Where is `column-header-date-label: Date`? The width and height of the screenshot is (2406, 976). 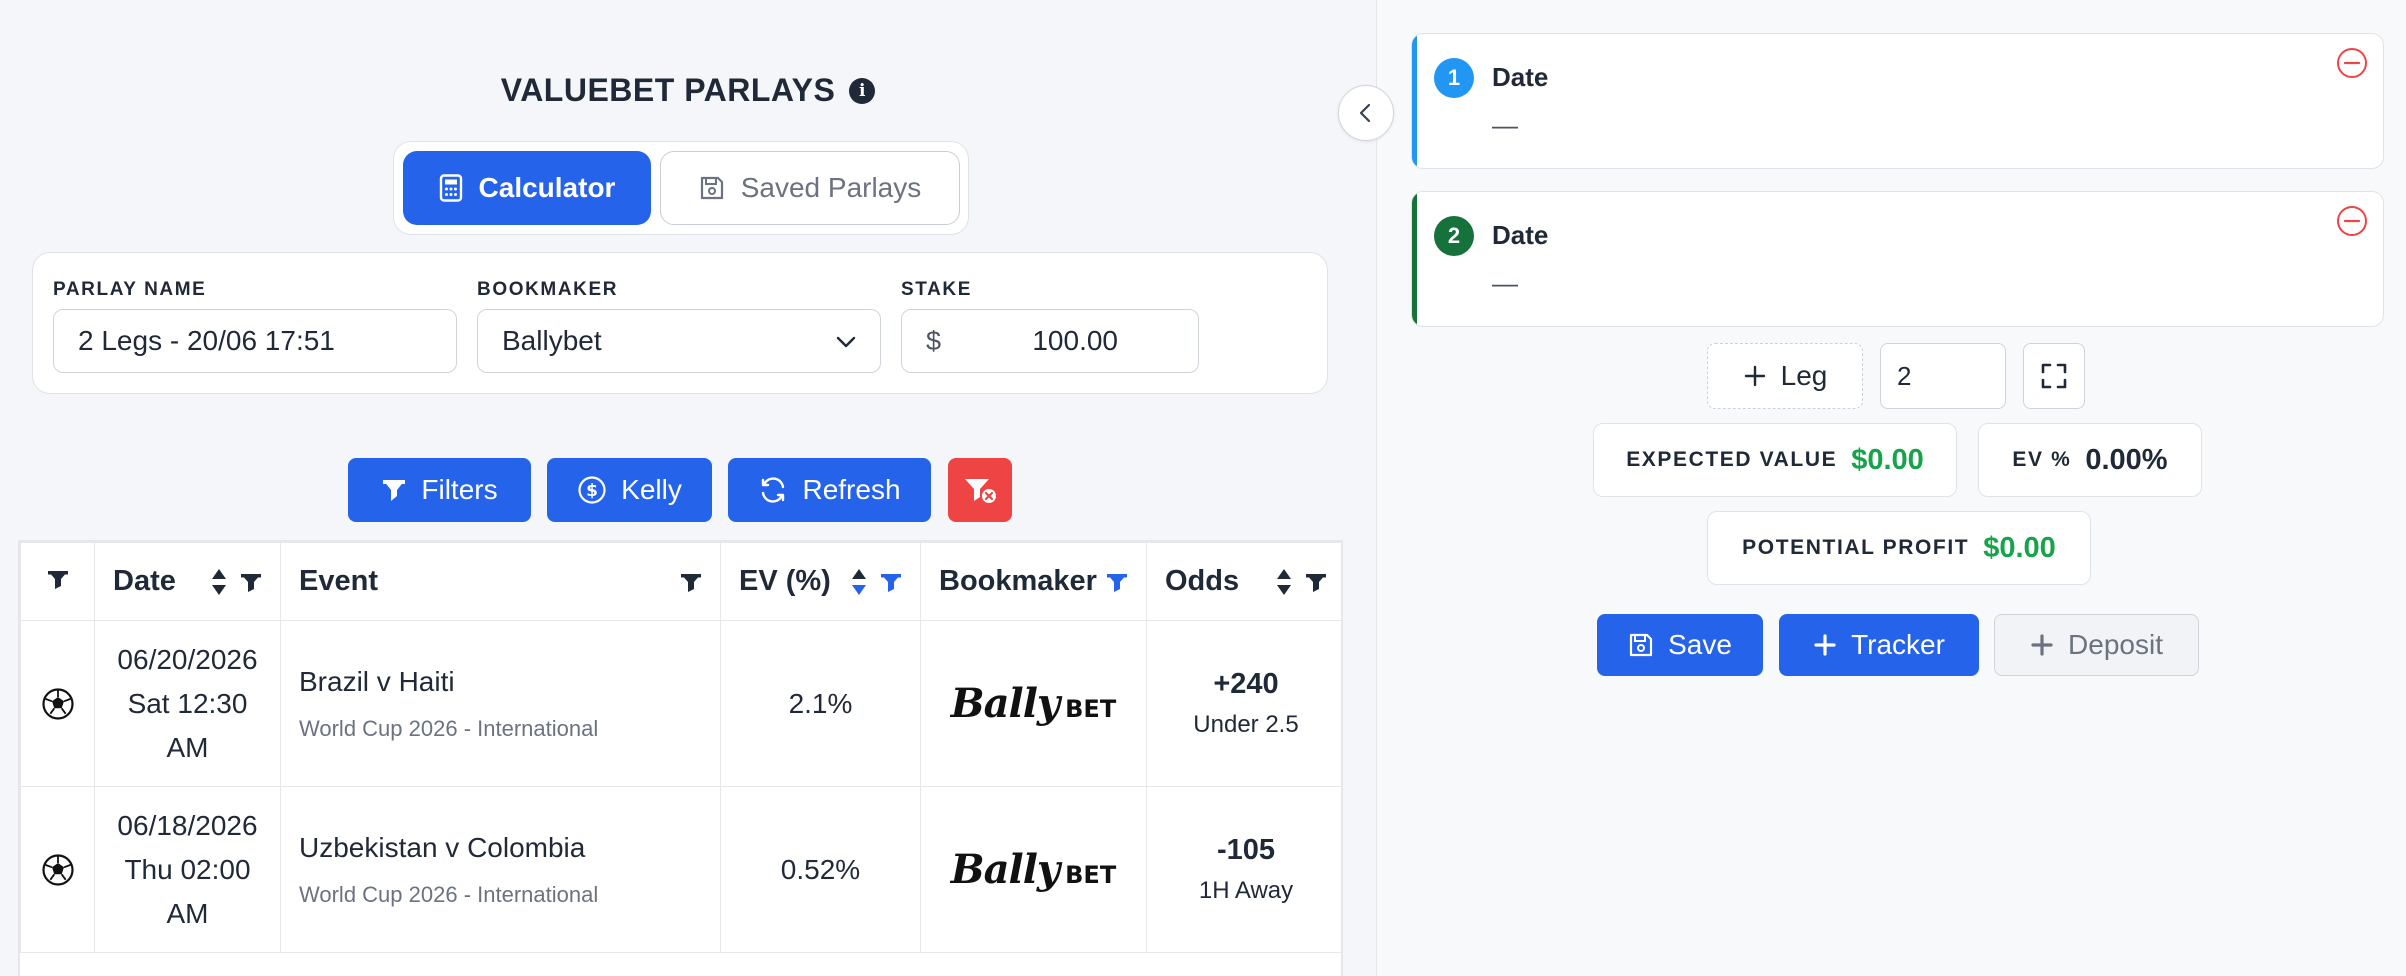
column-header-date-label: Date is located at coordinates (144, 581).